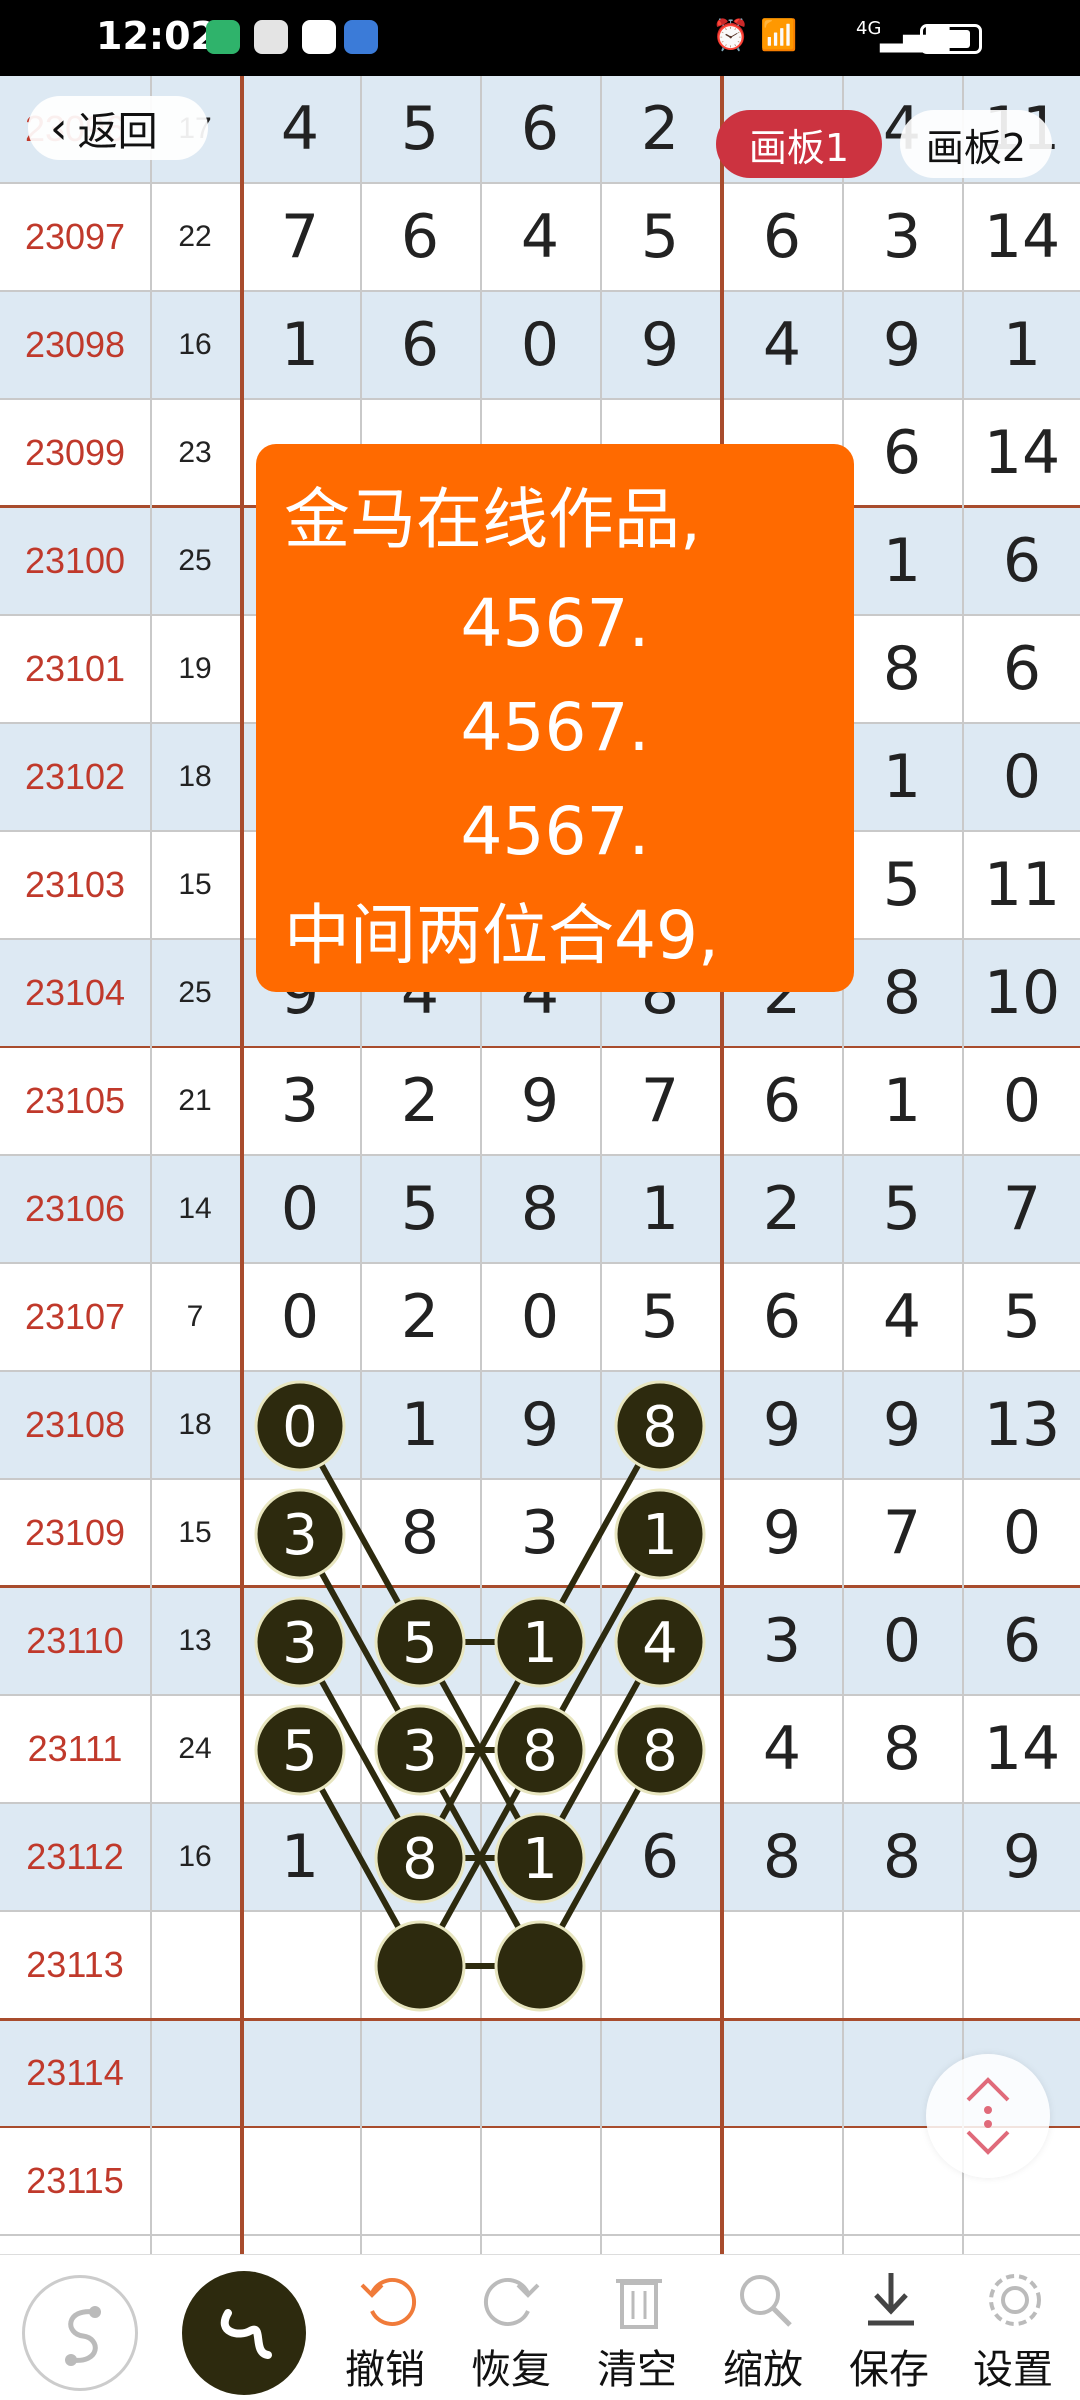 The height and width of the screenshot is (2400, 1080). I want to click on number-cell: 11, so click(1021, 885).